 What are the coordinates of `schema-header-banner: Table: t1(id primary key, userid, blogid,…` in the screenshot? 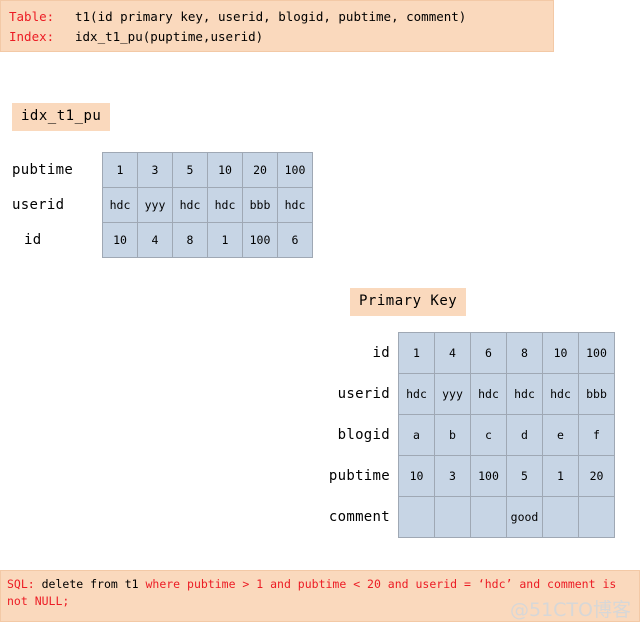 It's located at (277, 26).